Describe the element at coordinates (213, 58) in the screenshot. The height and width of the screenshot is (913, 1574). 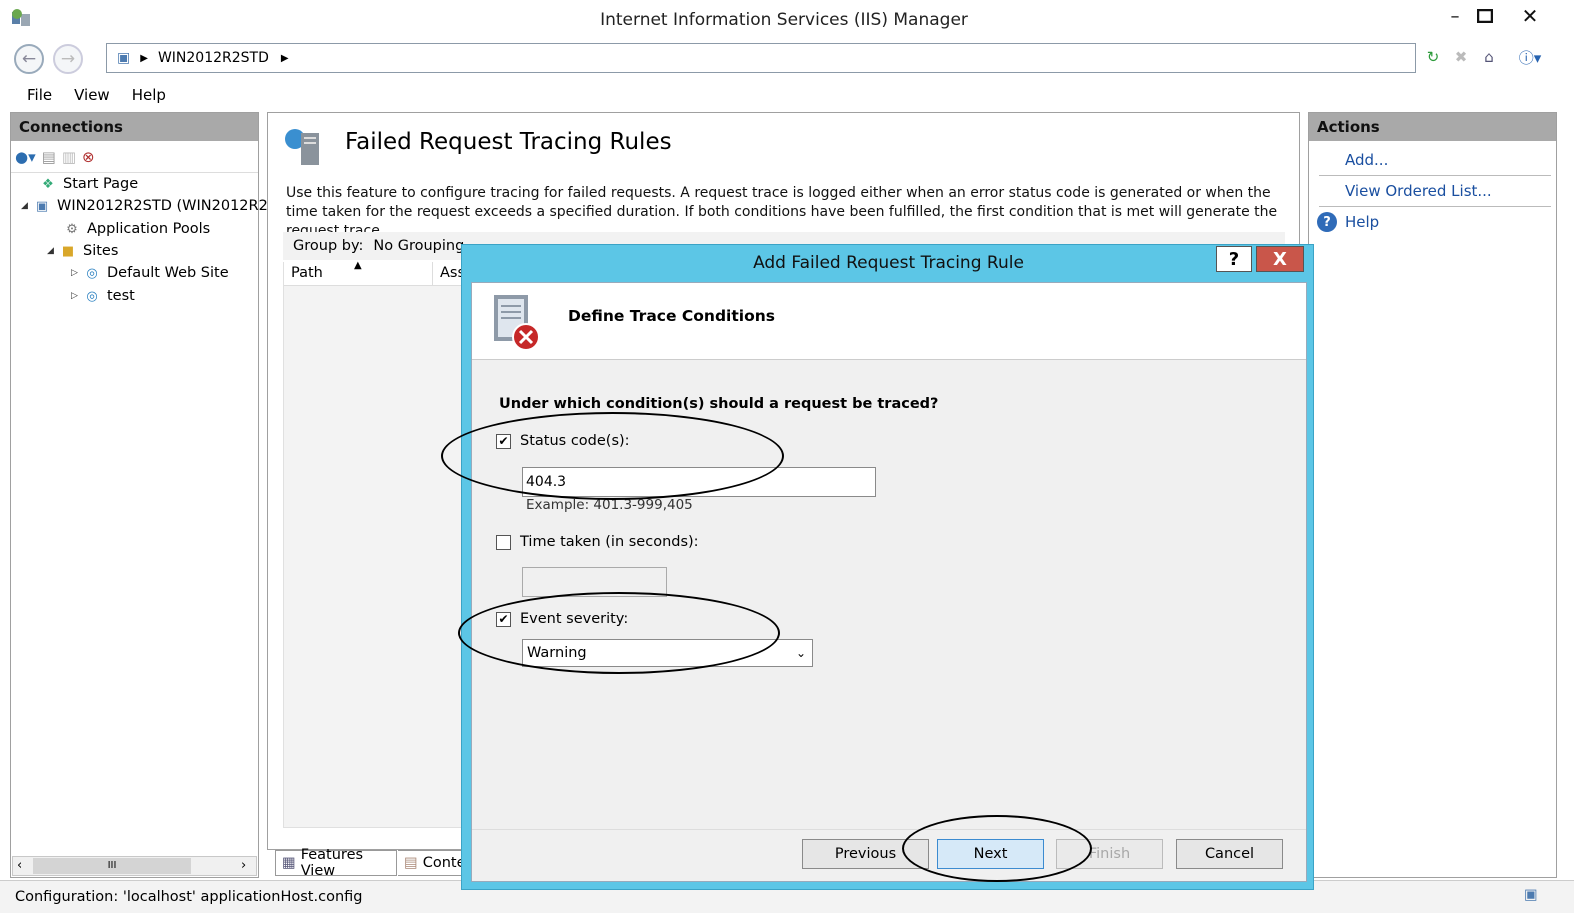
I see `breadcrumb-server: WIN2012R2STD` at that location.